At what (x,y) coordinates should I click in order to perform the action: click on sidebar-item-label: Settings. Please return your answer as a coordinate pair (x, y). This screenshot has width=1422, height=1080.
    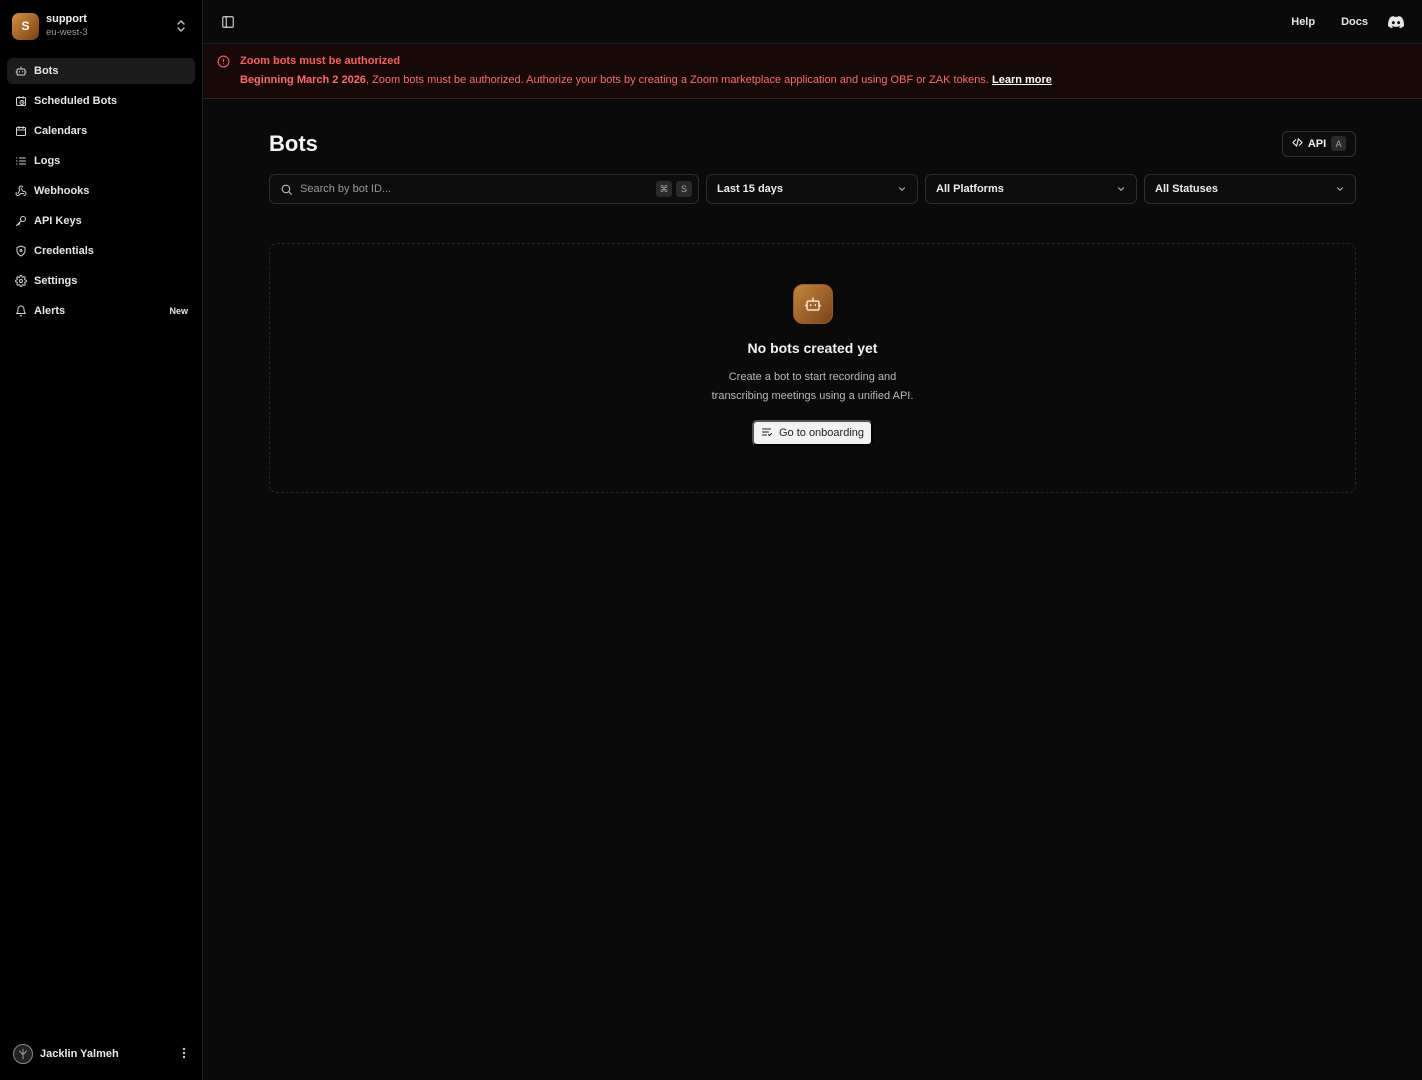
    Looking at the image, I should click on (56, 281).